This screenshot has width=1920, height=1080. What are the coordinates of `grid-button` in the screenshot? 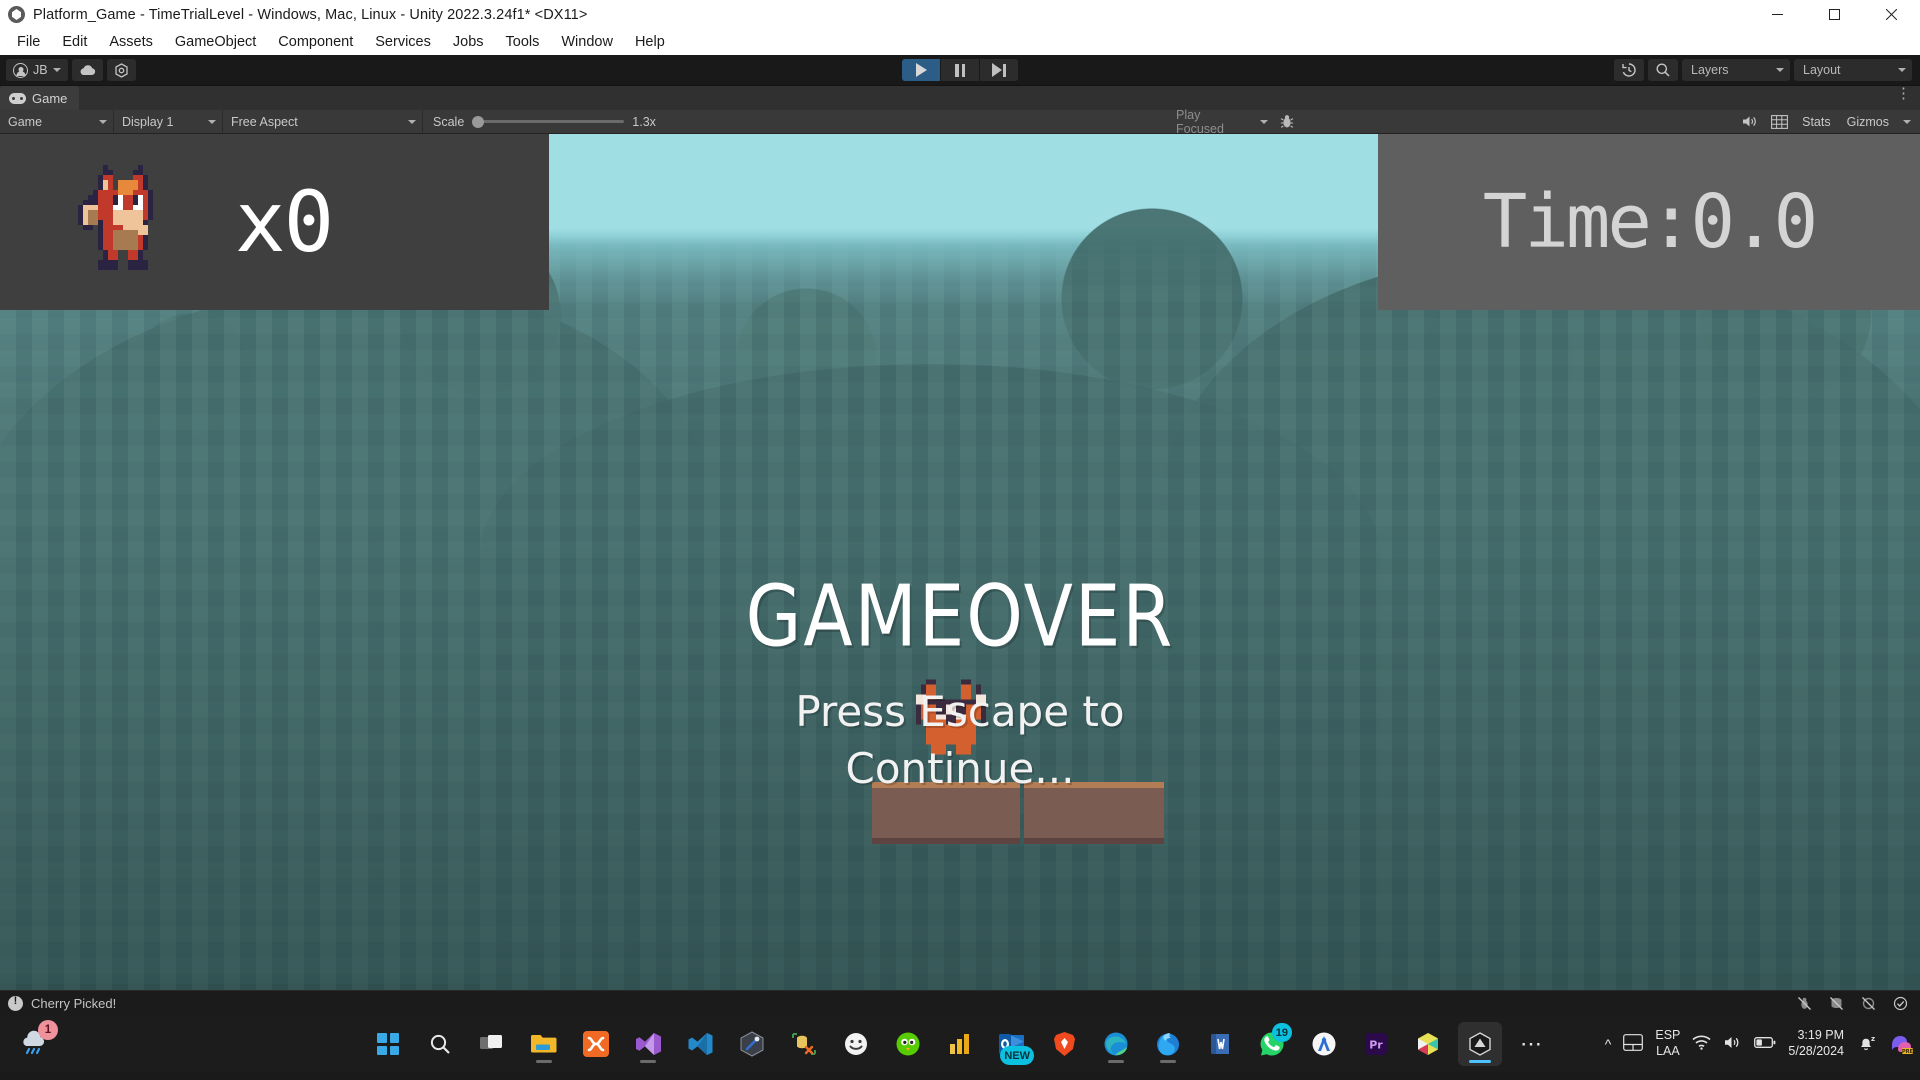 It's located at (1779, 122).